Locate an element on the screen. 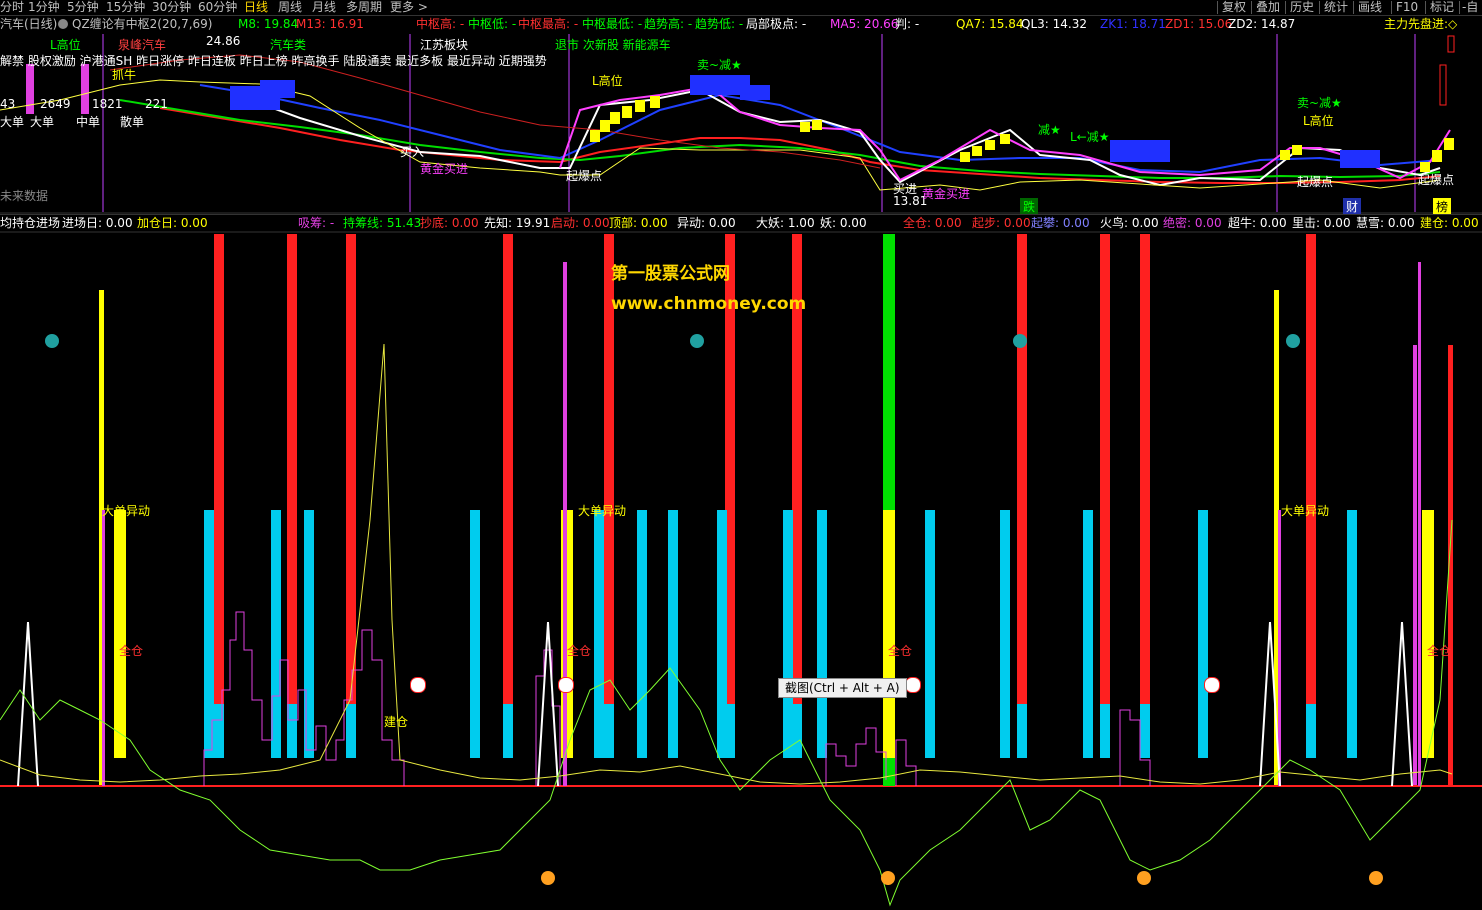 This screenshot has height=910, width=1482. cai-badge: 财 is located at coordinates (1352, 206).